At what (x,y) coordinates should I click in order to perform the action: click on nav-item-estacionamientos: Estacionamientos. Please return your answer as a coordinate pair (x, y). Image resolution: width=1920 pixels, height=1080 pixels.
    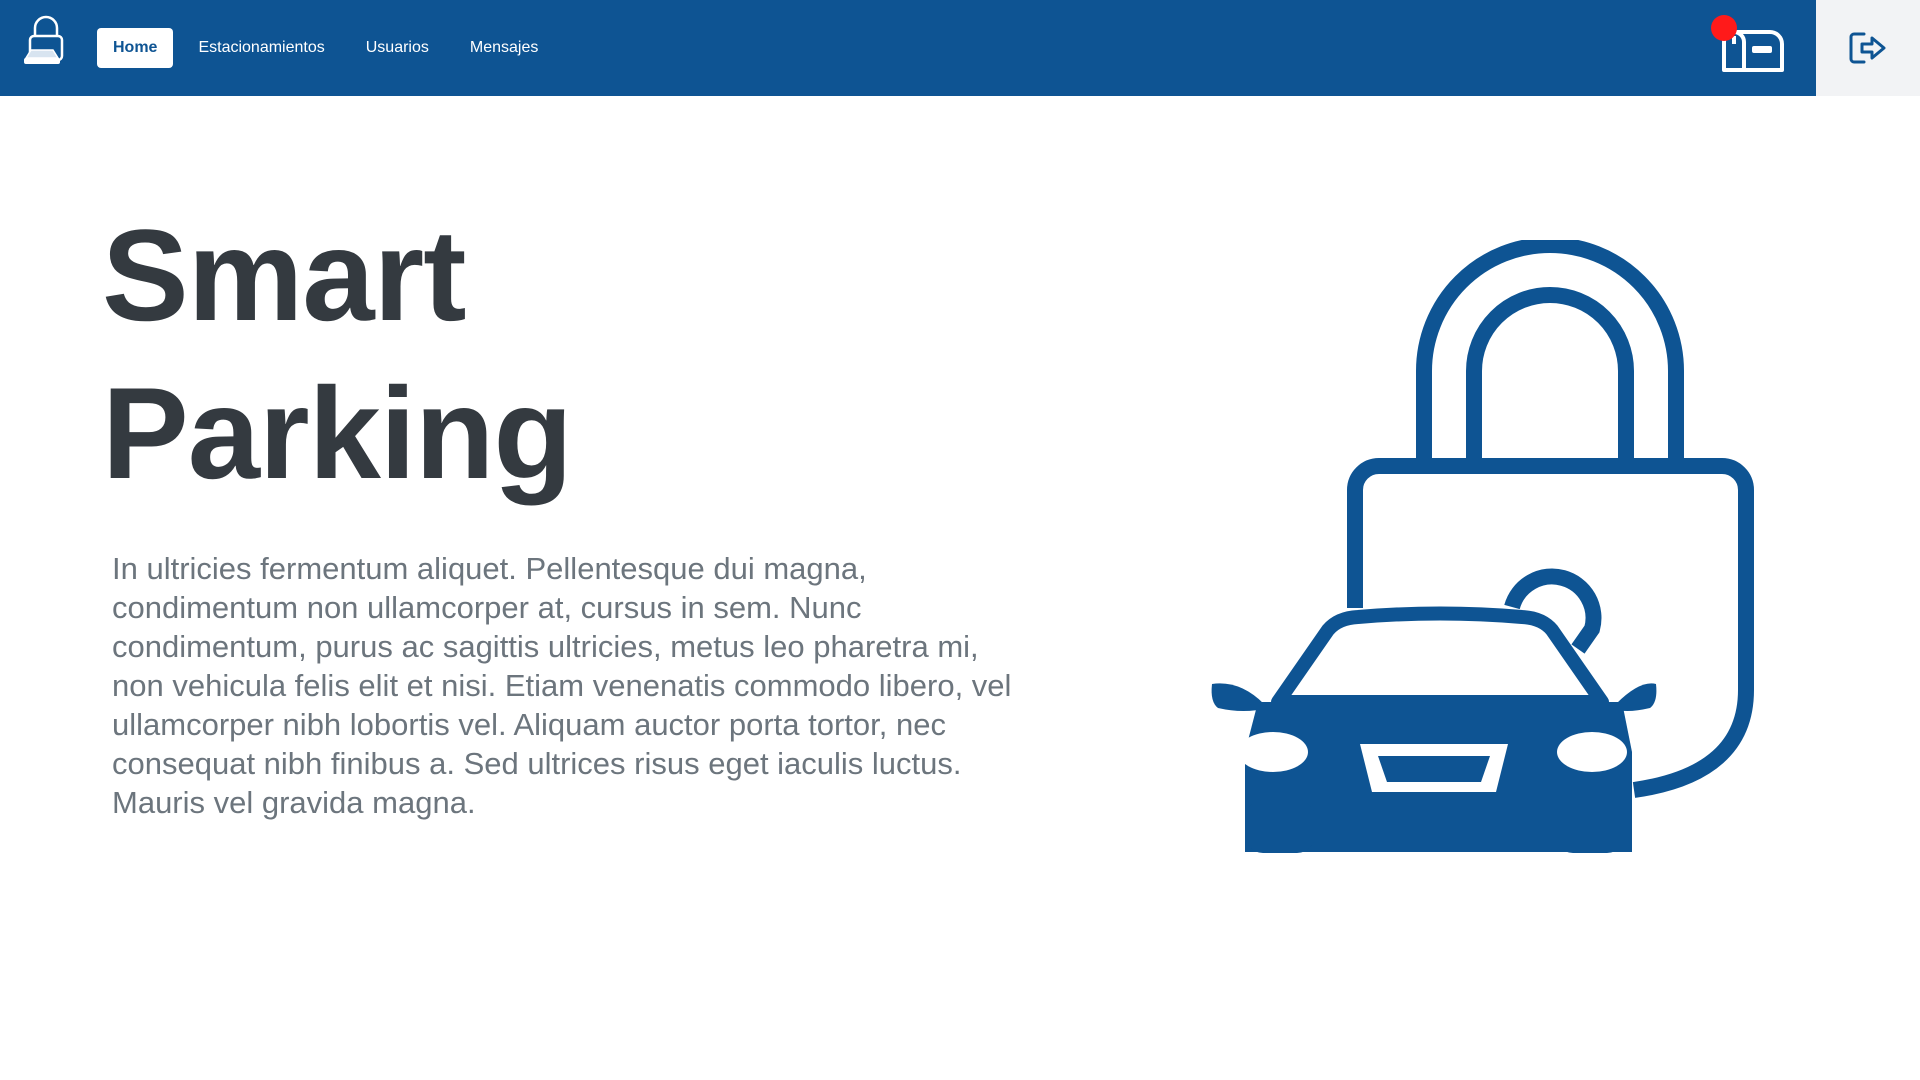
    Looking at the image, I should click on (261, 48).